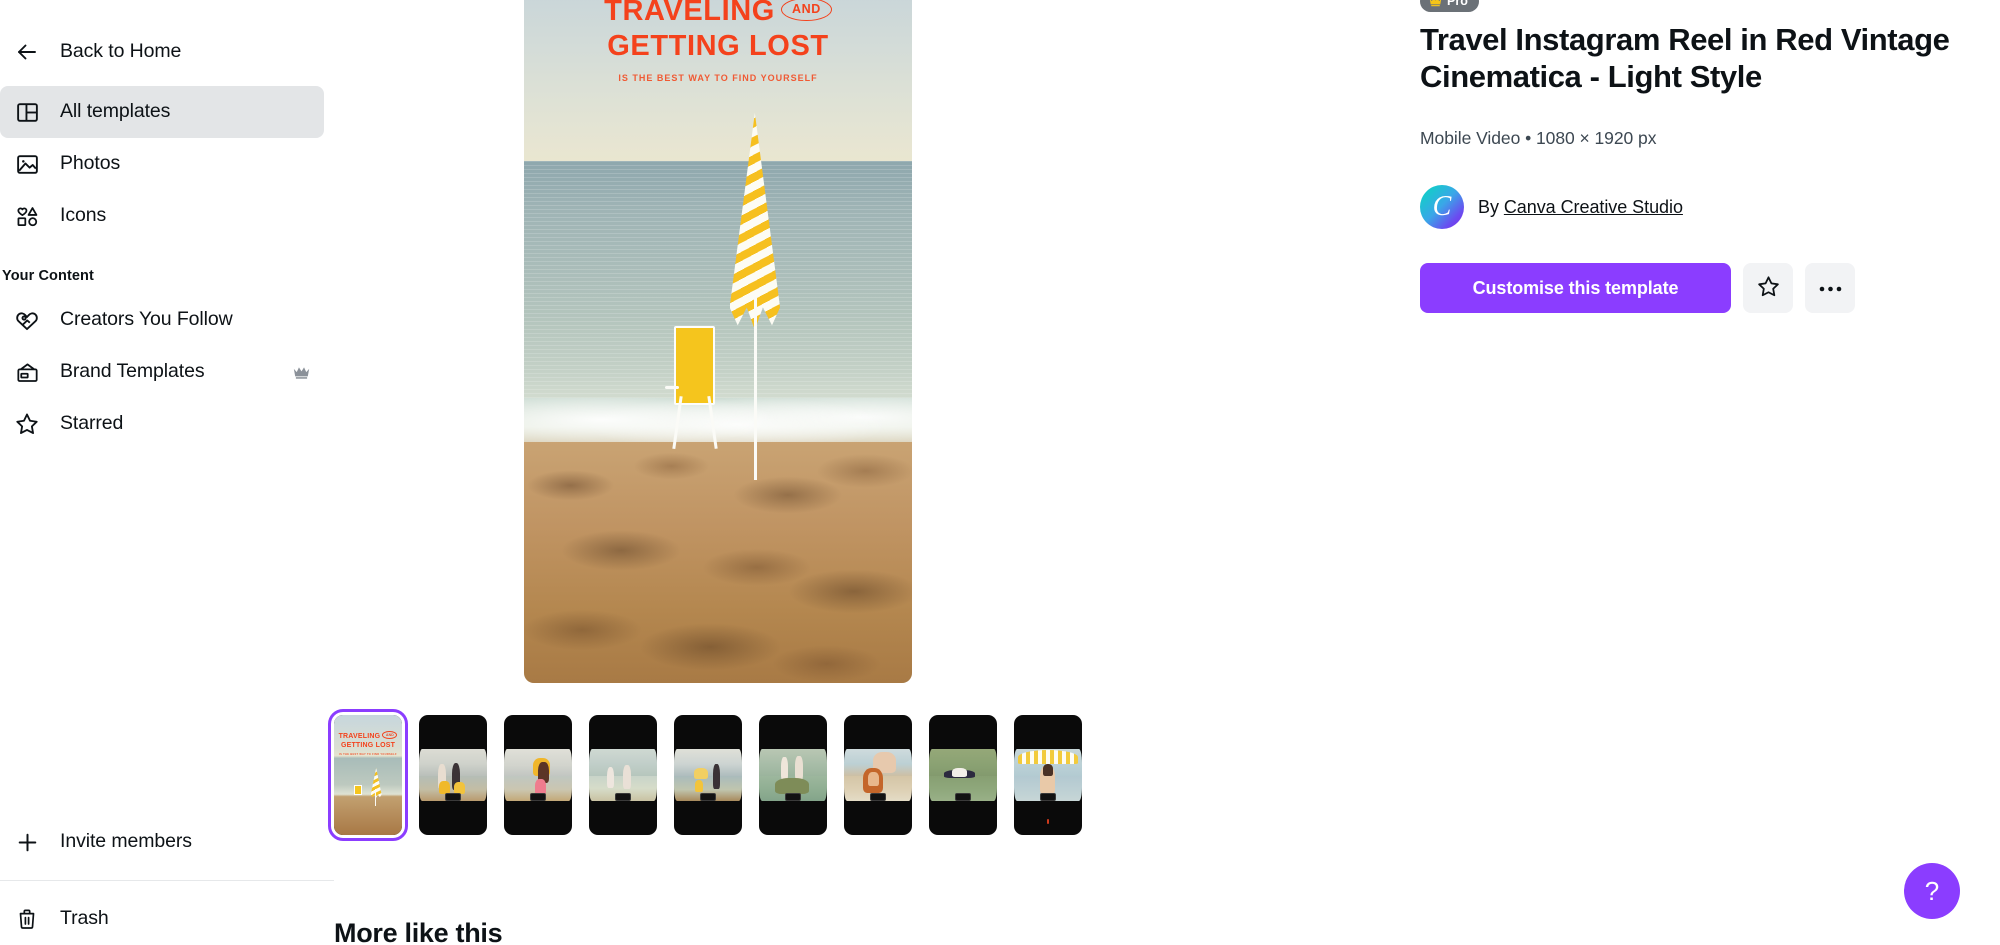 The height and width of the screenshot is (945, 2000). Describe the element at coordinates (1575, 288) in the screenshot. I see `customise-template-button: Customise this template` at that location.